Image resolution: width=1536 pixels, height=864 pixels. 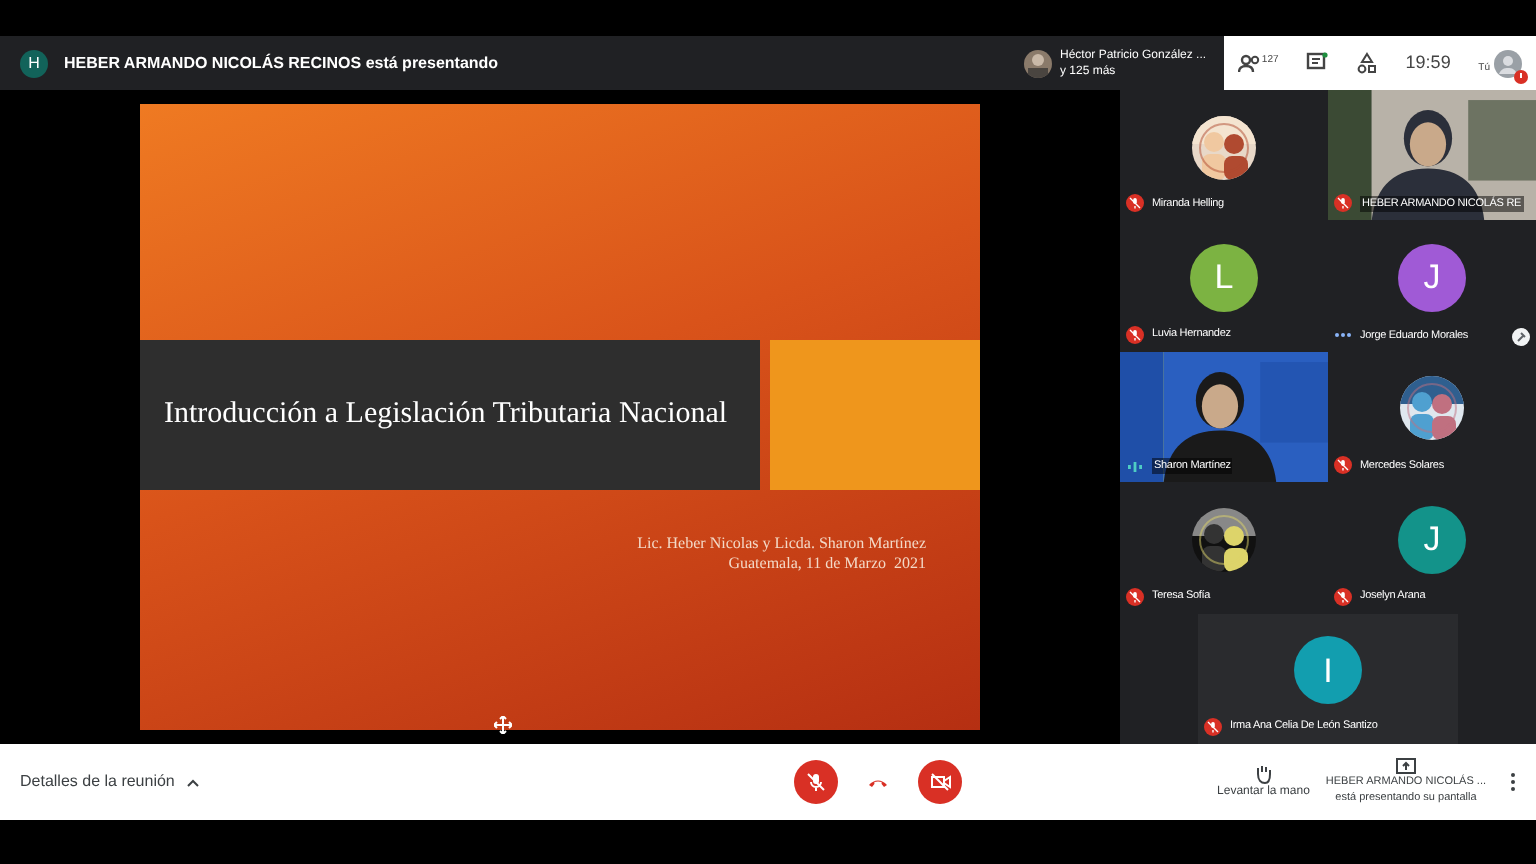 I want to click on pin-icon, so click(x=1521, y=336).